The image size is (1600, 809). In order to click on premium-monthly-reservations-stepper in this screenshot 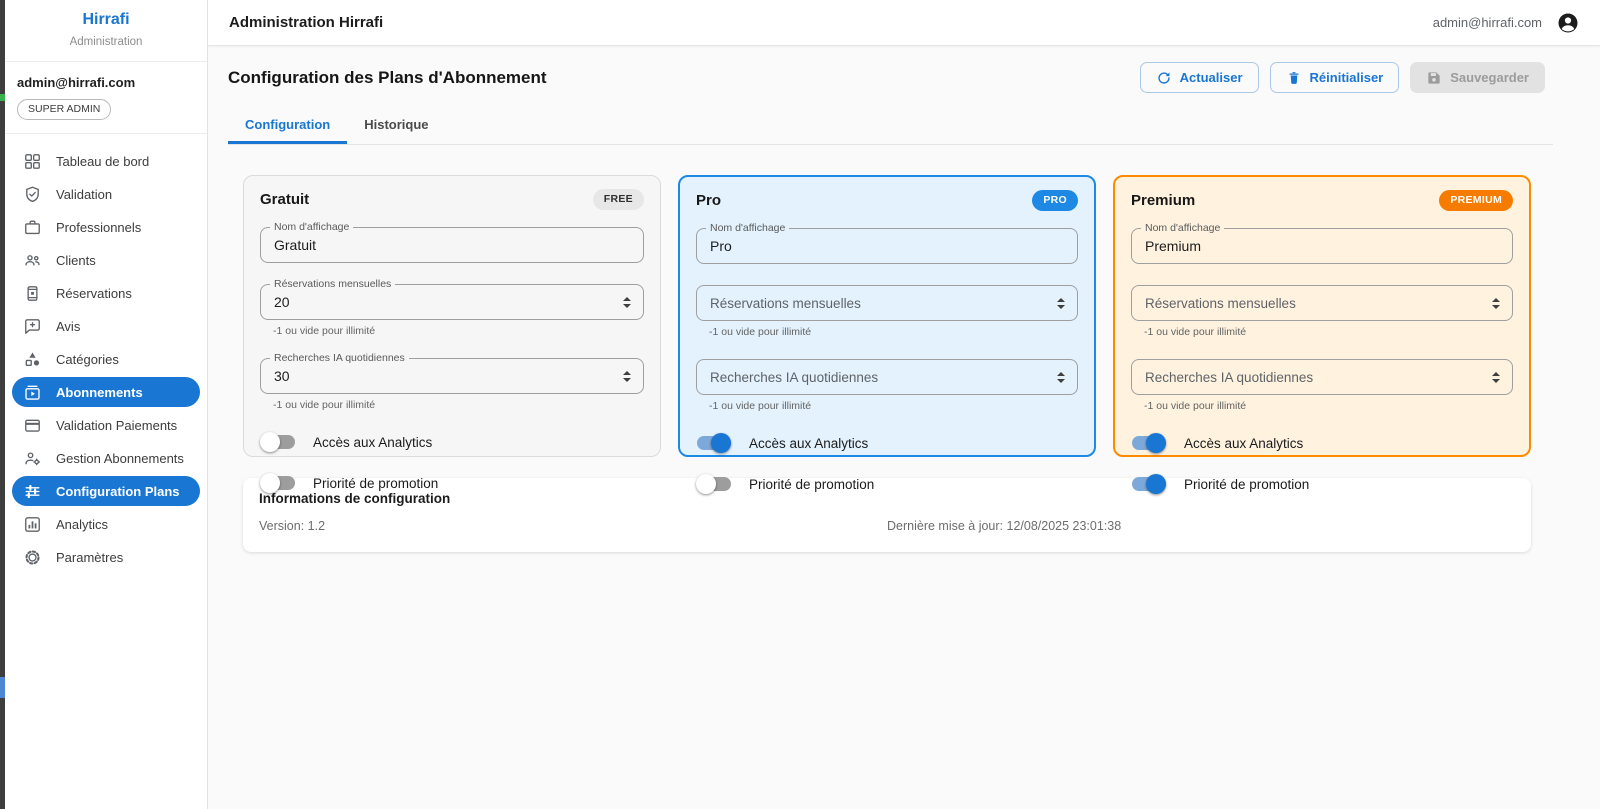, I will do `click(1496, 303)`.